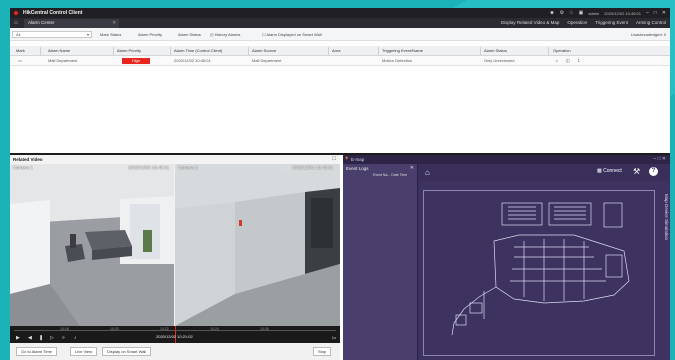 This screenshot has width=675, height=360. Describe the element at coordinates (127, 351) in the screenshot. I see `display-smart-wall-button: Display on Smart Wall` at that location.